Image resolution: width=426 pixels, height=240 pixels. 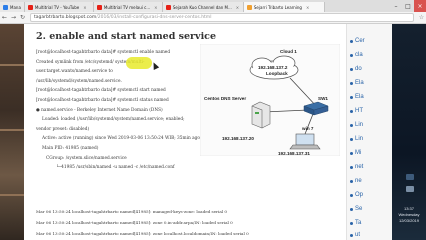 What do you see at coordinates (261, 115) in the screenshot?
I see `server-icon` at bounding box center [261, 115].